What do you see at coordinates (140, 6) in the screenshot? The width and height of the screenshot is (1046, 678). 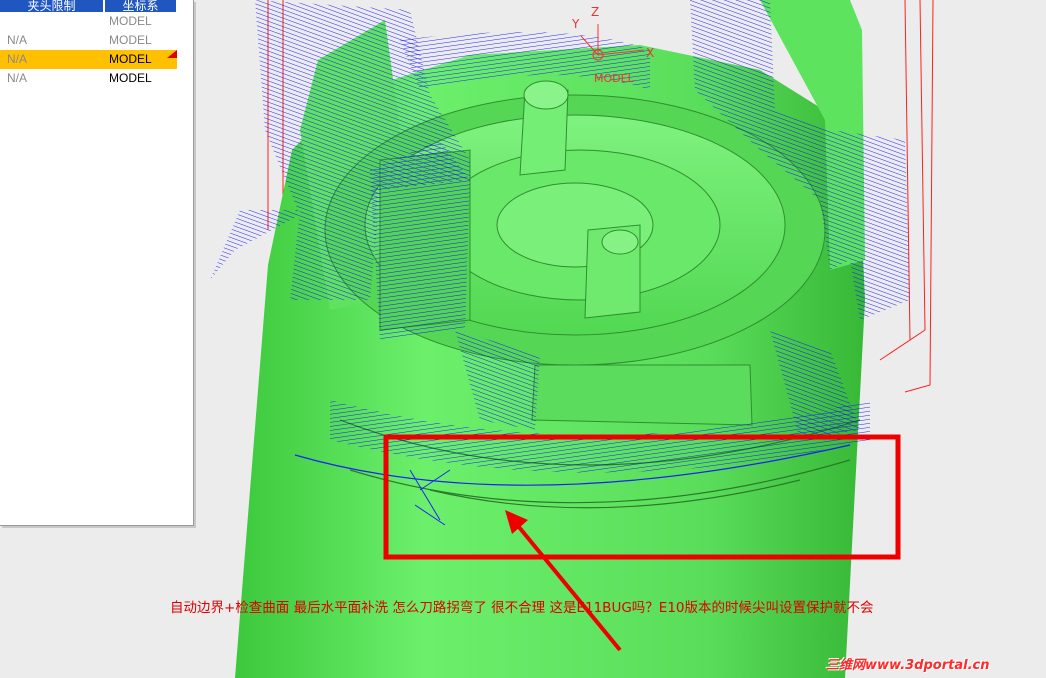 I see `column-header-coordinate-system: 坐标系` at bounding box center [140, 6].